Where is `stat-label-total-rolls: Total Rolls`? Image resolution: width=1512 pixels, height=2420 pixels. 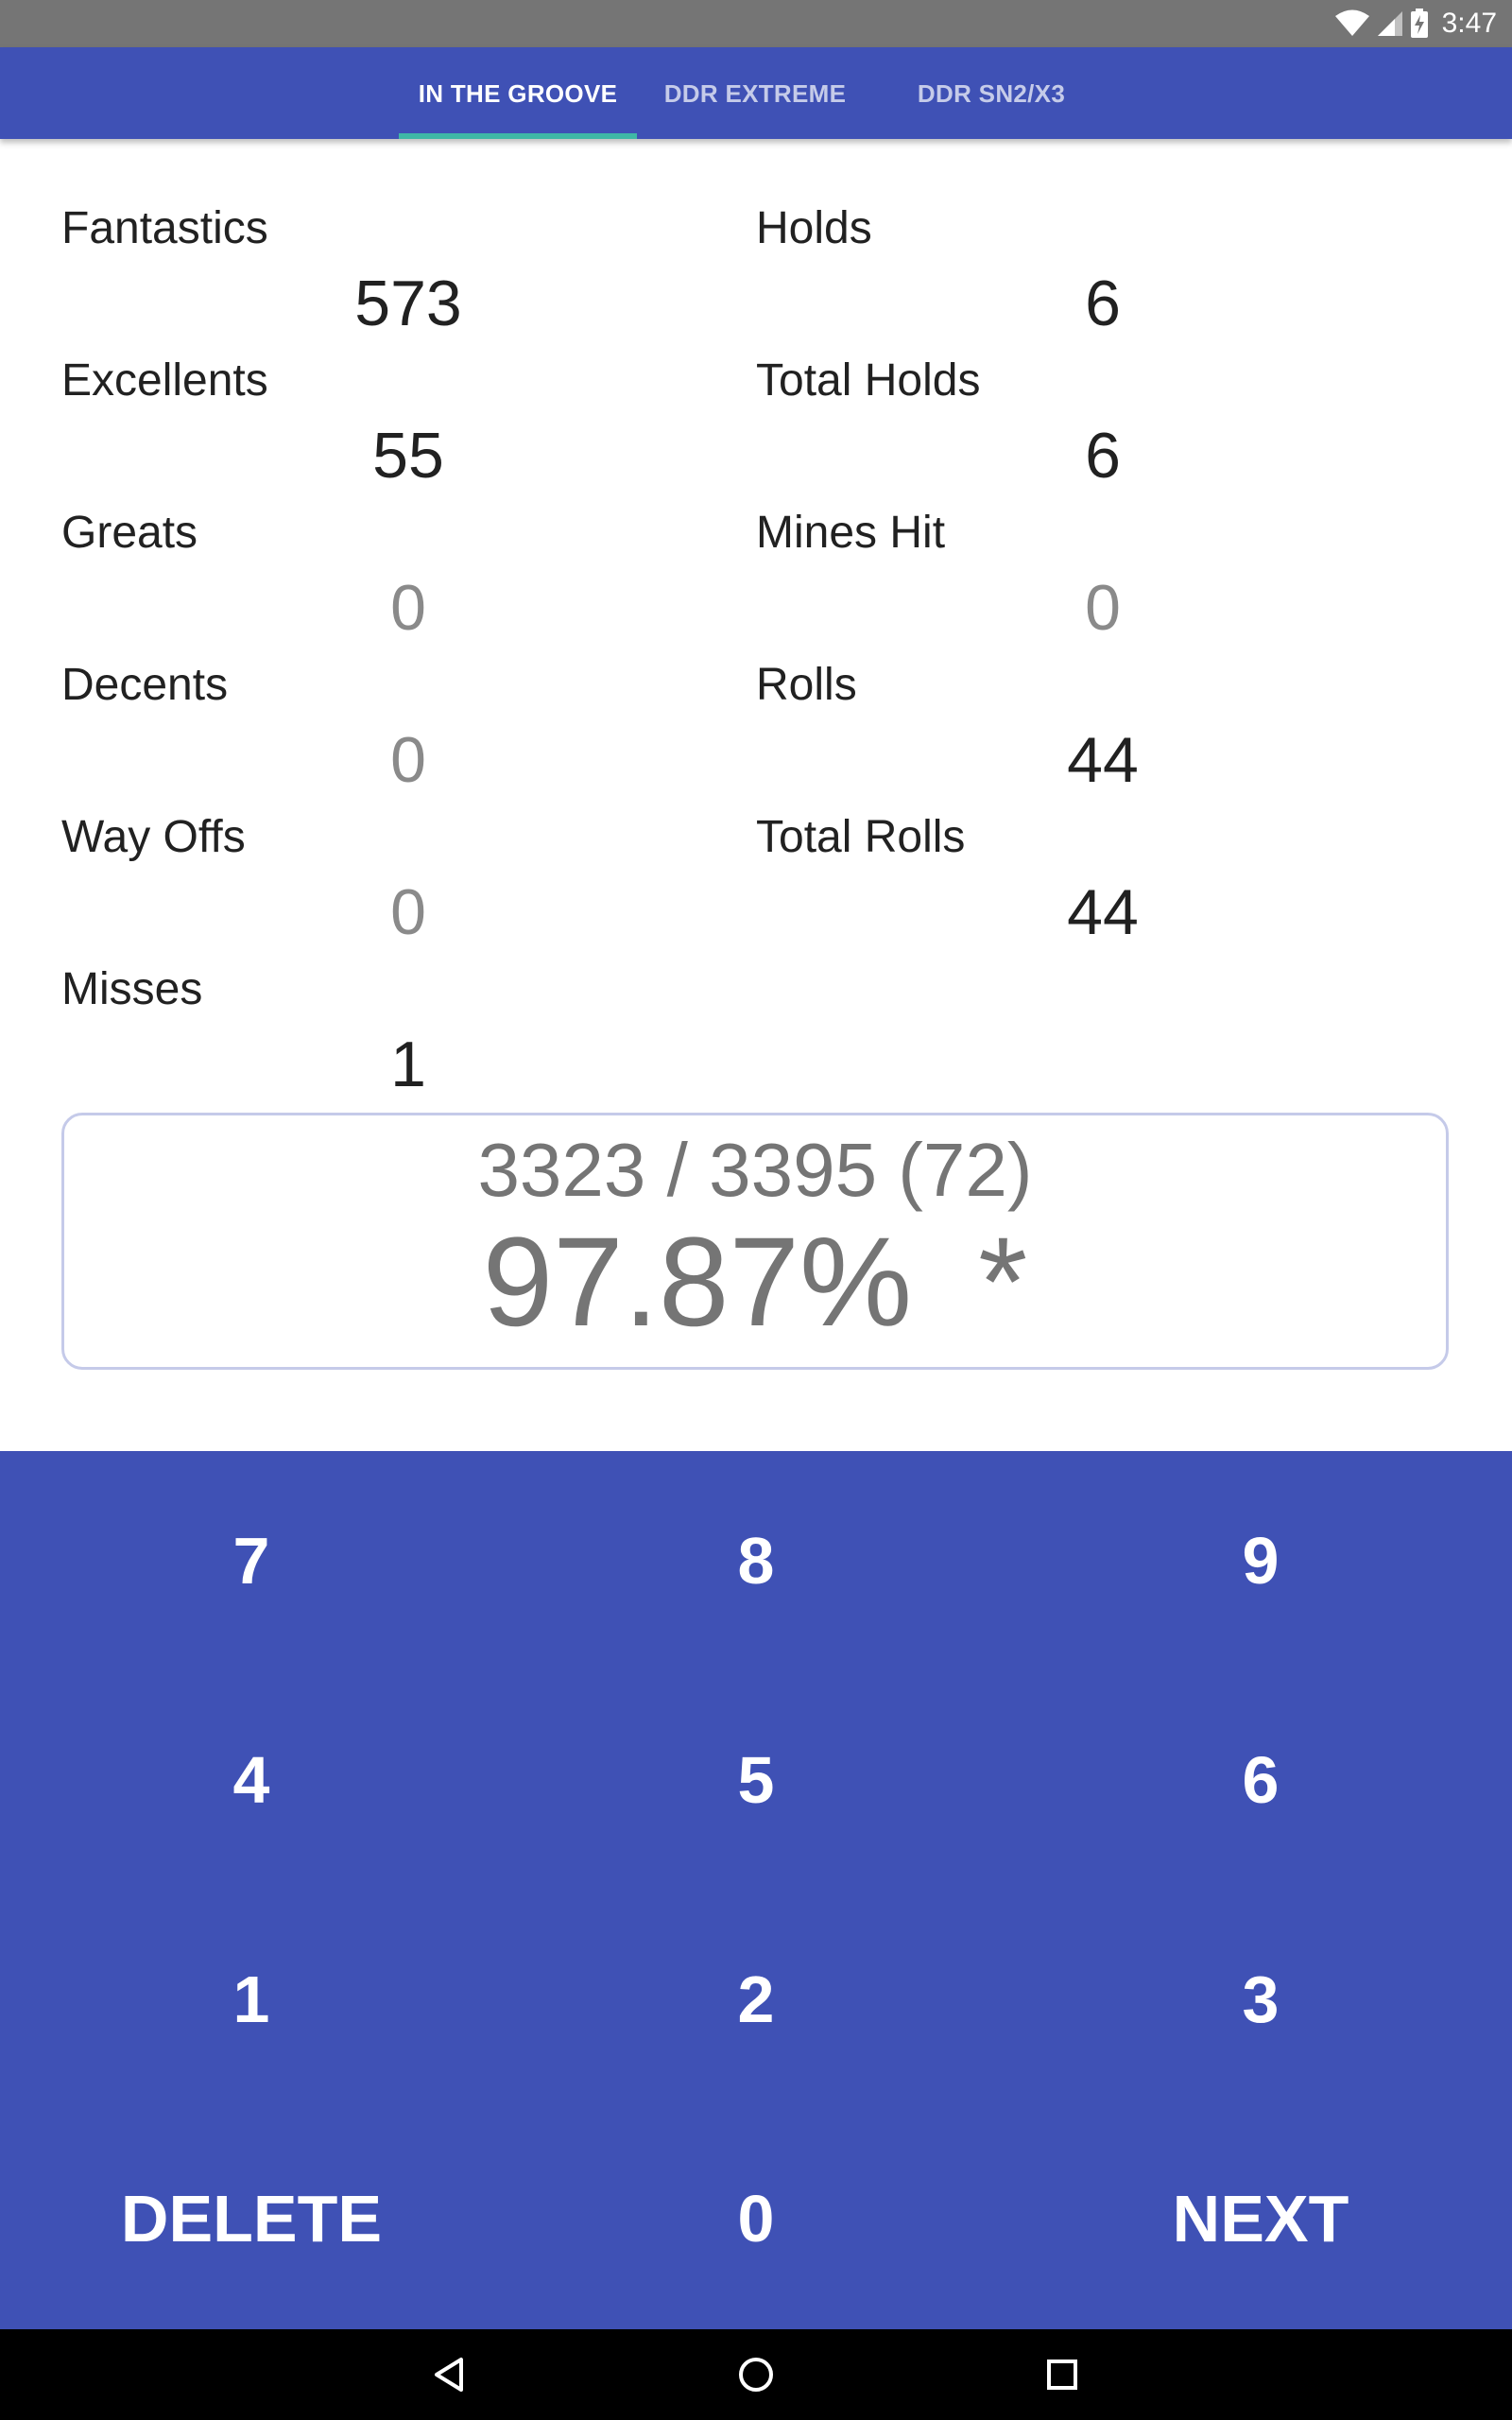 stat-label-total-rolls: Total Rolls is located at coordinates (861, 837).